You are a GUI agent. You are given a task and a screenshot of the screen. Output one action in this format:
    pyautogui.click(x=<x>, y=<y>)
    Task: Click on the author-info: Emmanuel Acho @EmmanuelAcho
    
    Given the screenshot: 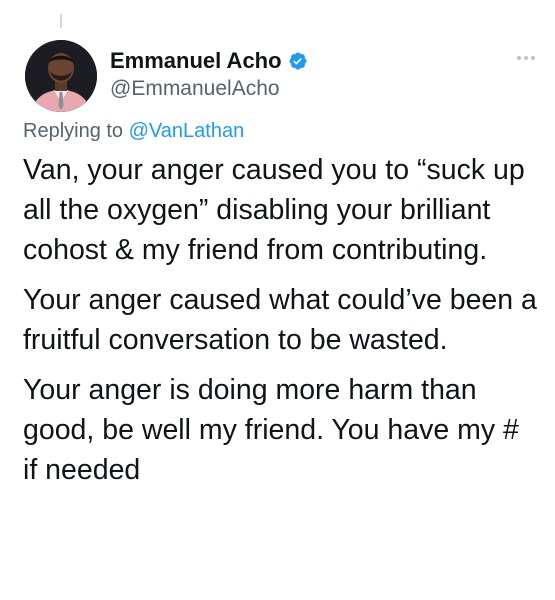 What is the action you would take?
    pyautogui.click(x=209, y=74)
    